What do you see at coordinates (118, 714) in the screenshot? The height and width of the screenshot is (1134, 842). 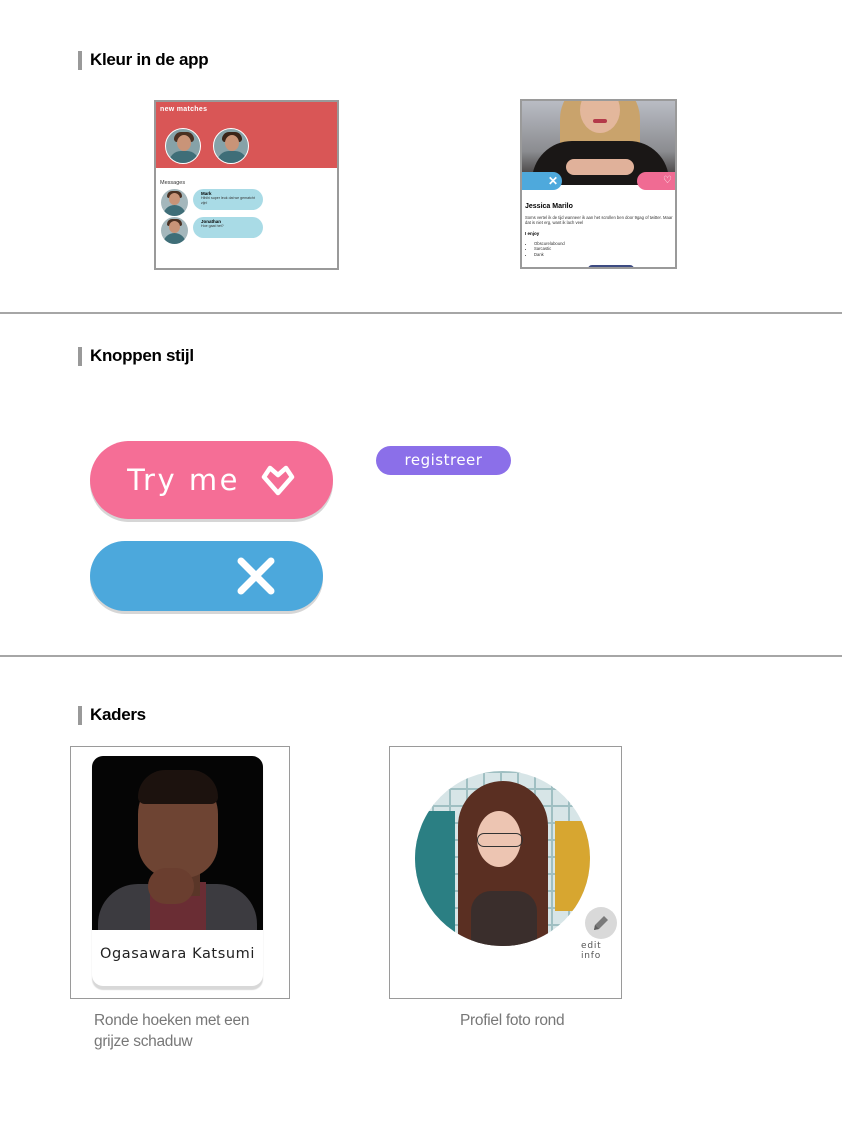 I see `section-title-text: Kaders` at bounding box center [118, 714].